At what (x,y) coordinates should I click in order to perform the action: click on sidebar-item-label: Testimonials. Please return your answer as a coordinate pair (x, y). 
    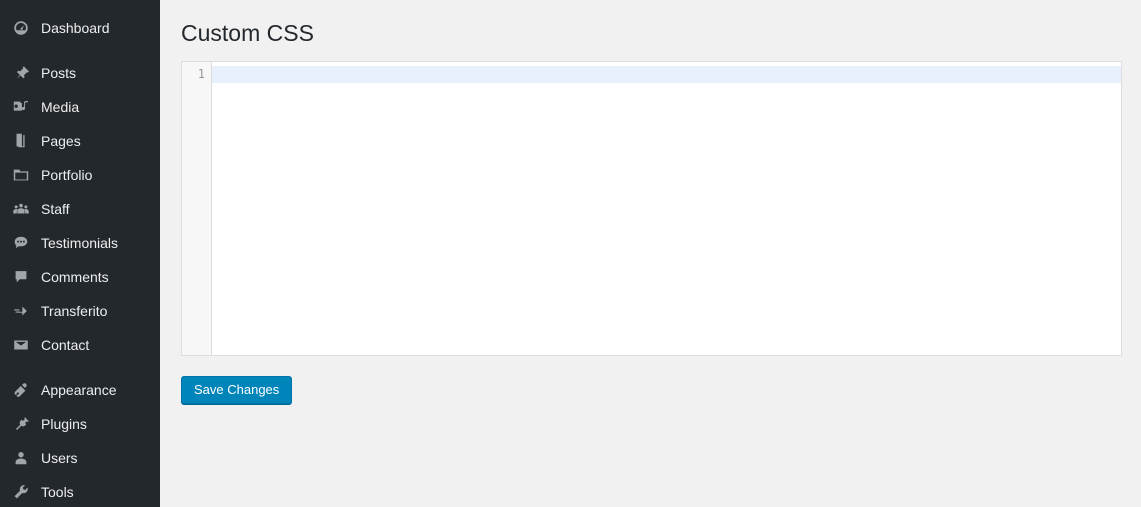
    Looking at the image, I should click on (80, 243).